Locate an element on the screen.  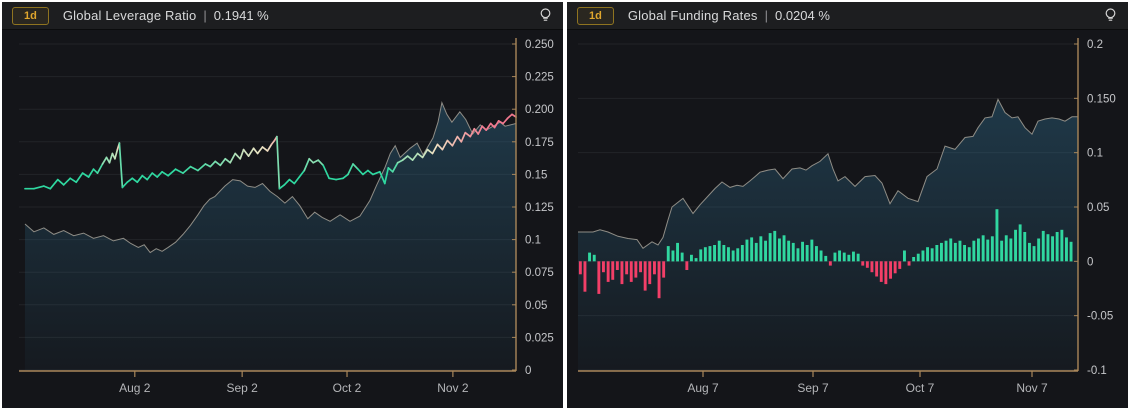
y-axis-label: 0.175 is located at coordinates (539, 143).